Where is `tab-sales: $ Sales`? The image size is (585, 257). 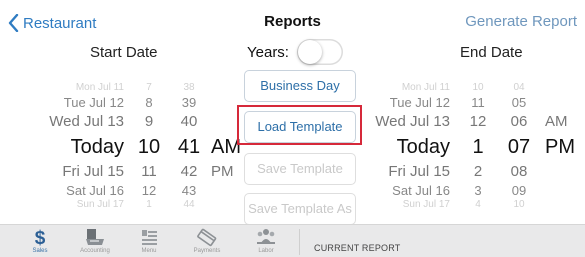 tab-sales: $ Sales is located at coordinates (40, 241).